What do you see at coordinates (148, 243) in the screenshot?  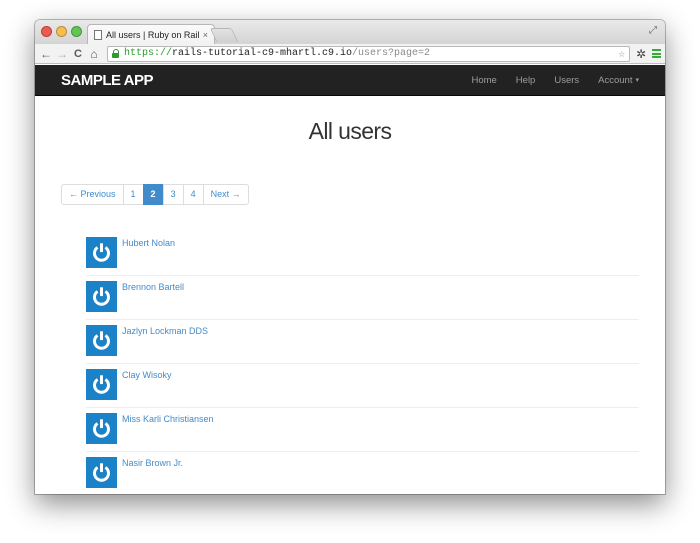 I see `user-name-link: Hubert Nolan` at bounding box center [148, 243].